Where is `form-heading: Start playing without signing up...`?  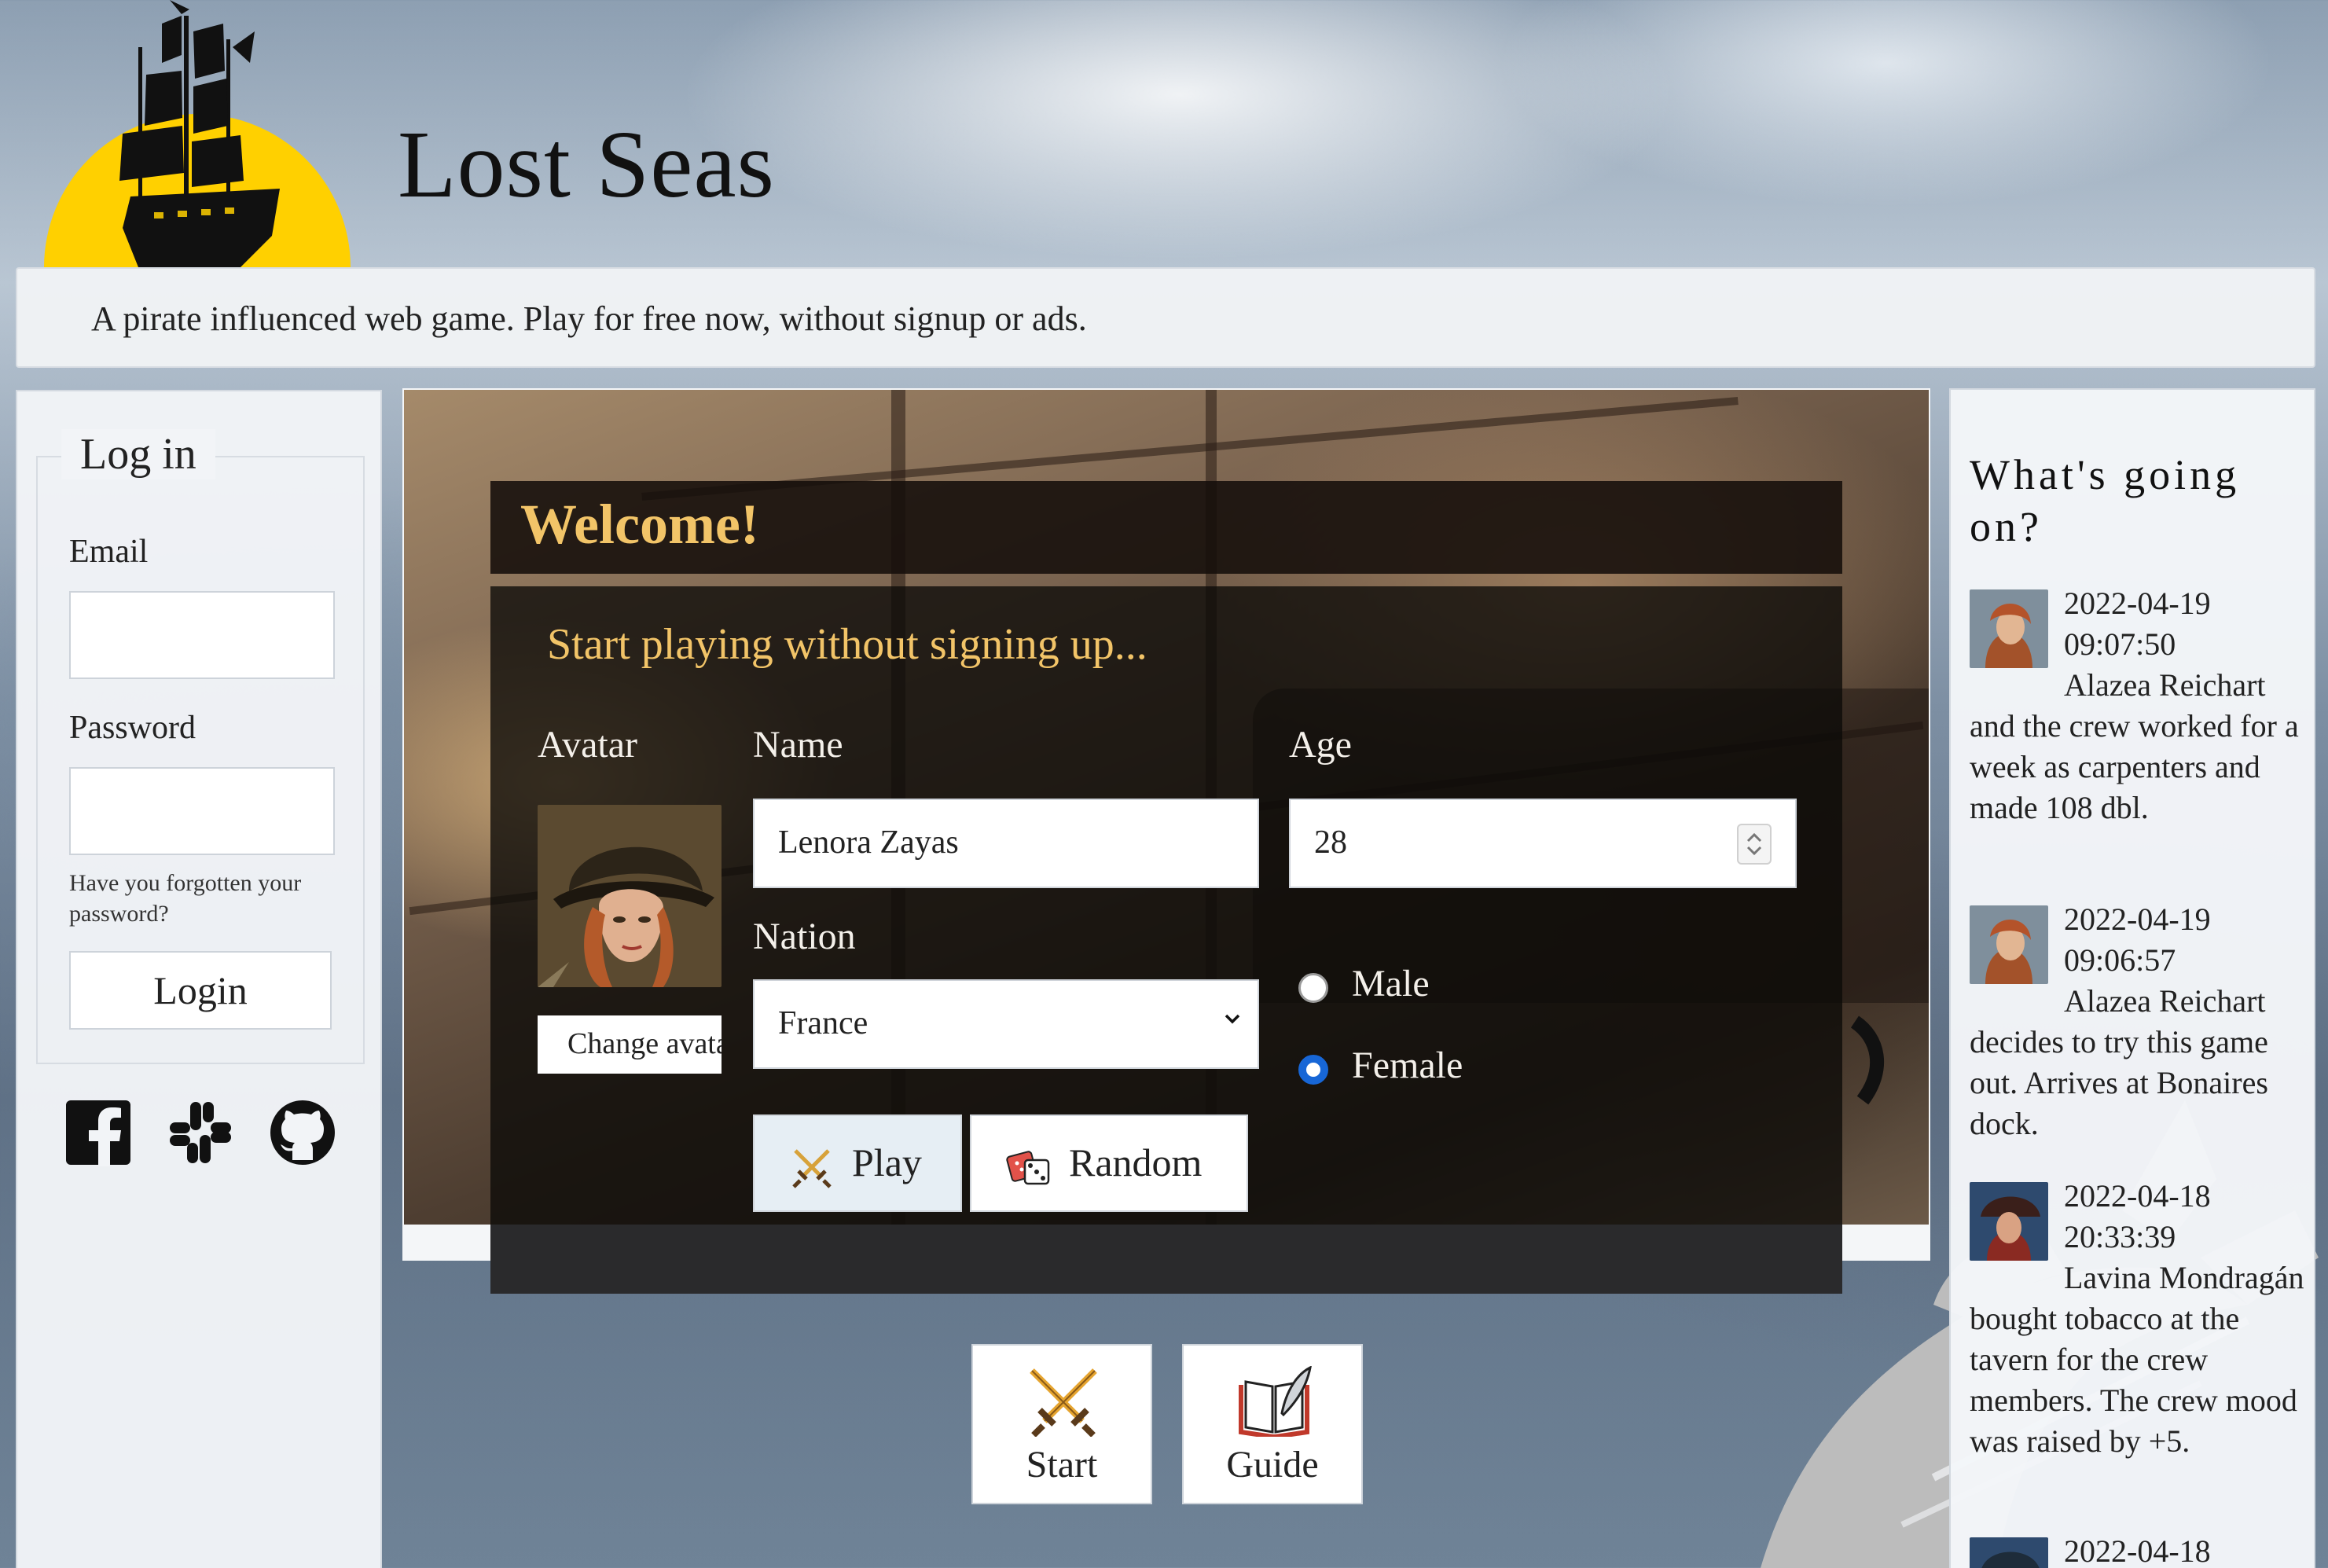
form-heading: Start playing without signing up... is located at coordinates (847, 644).